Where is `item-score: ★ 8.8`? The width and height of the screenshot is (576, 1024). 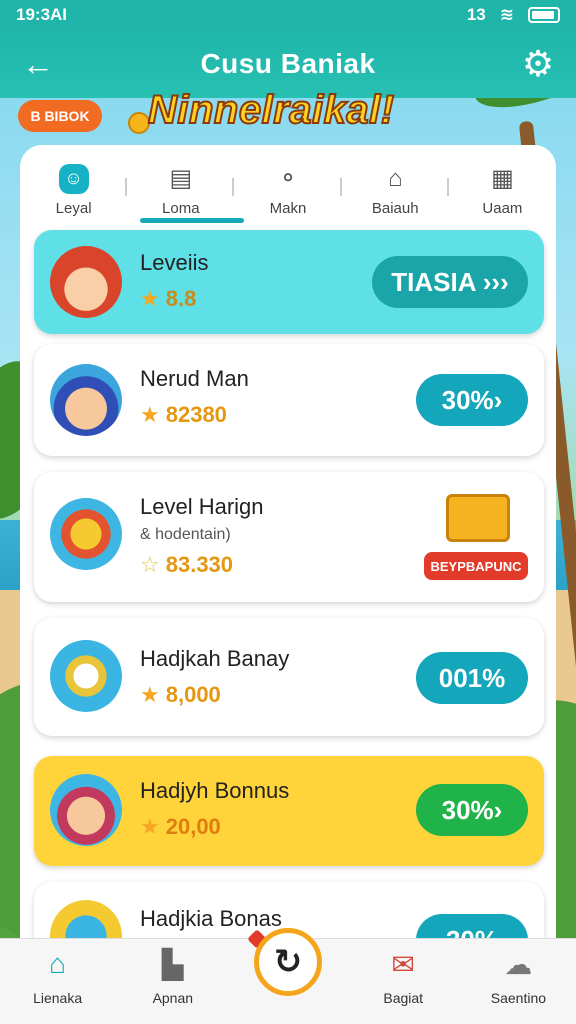
item-score: ★ 8.8 is located at coordinates (168, 299).